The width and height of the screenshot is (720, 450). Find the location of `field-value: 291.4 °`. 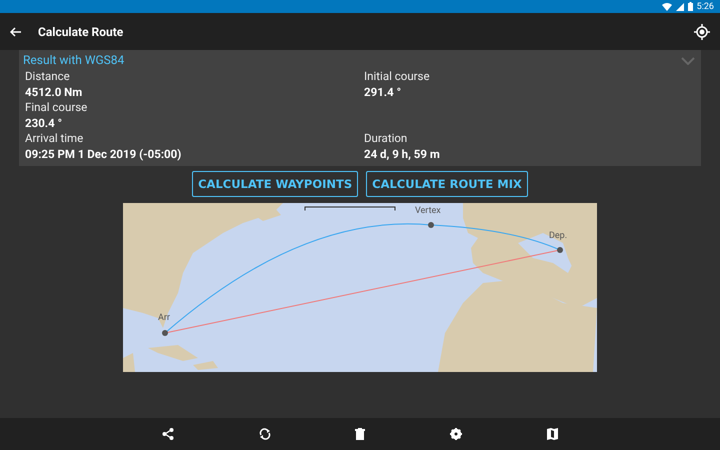

field-value: 291.4 ° is located at coordinates (383, 92).